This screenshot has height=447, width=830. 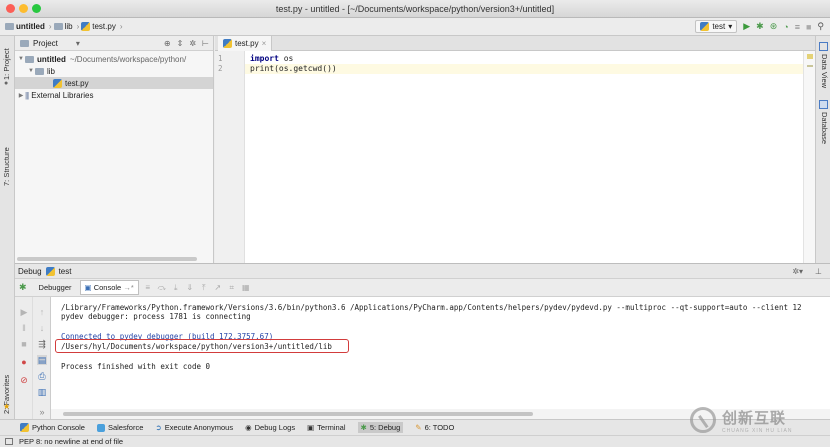 What do you see at coordinates (52, 427) in the screenshot?
I see `python-console-tool: Python Console` at bounding box center [52, 427].